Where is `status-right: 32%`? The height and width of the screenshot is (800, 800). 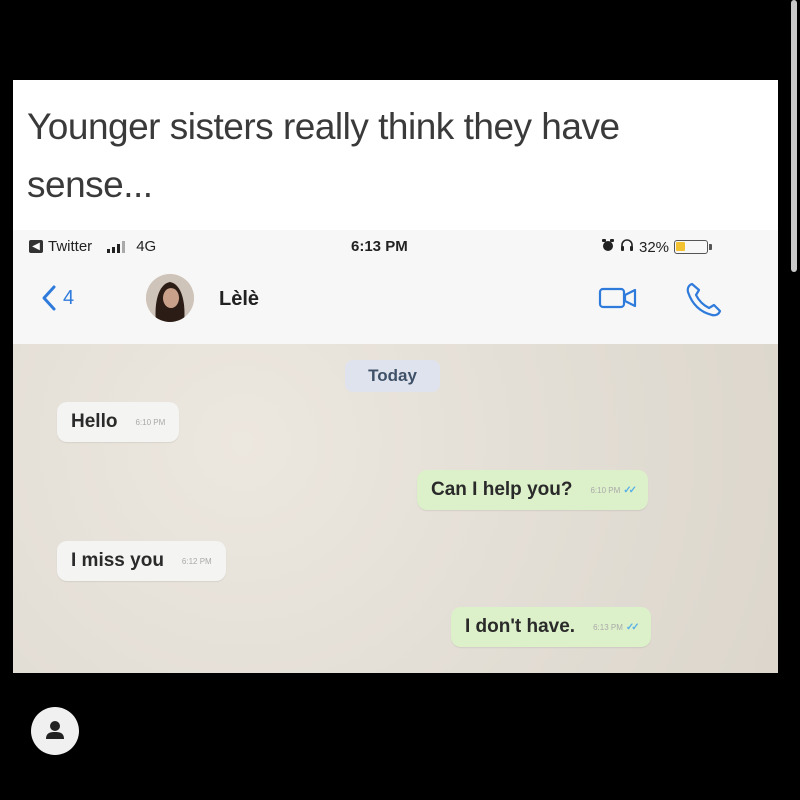
status-right: 32% is located at coordinates (657, 247).